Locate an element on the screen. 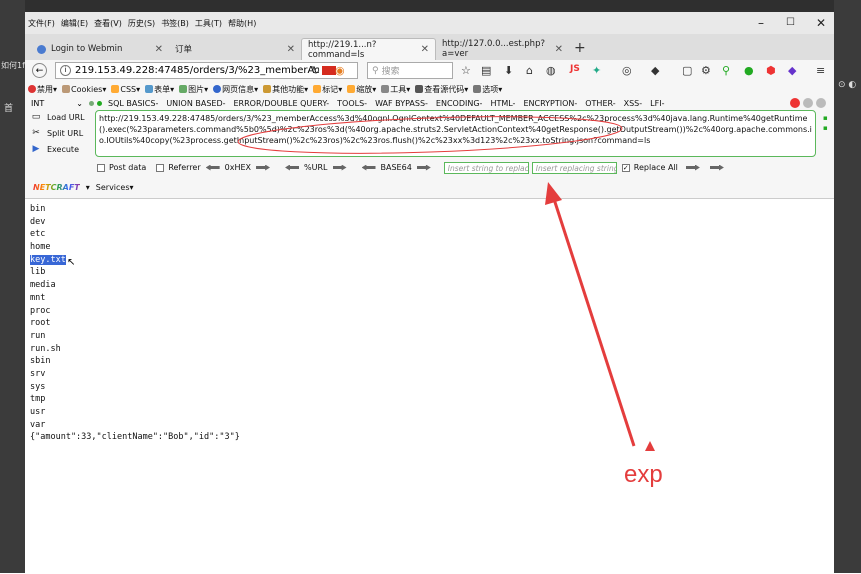 The image size is (861, 574). search-input: ⚲ 搜索 is located at coordinates (410, 70).